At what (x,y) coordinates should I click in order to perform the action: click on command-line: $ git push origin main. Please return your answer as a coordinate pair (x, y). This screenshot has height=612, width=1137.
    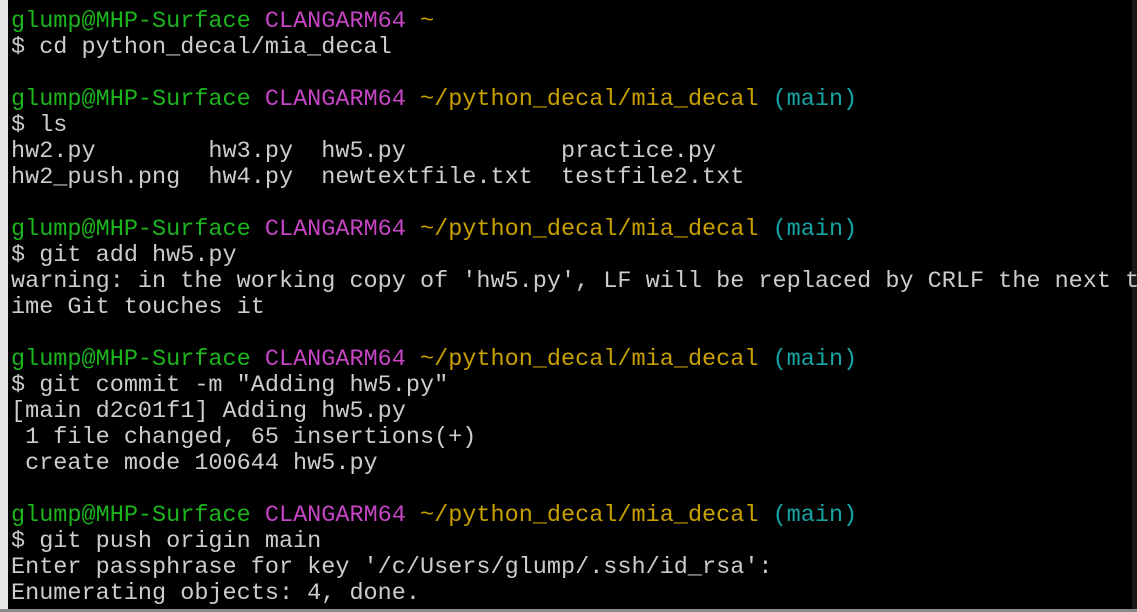
    Looking at the image, I should click on (166, 541).